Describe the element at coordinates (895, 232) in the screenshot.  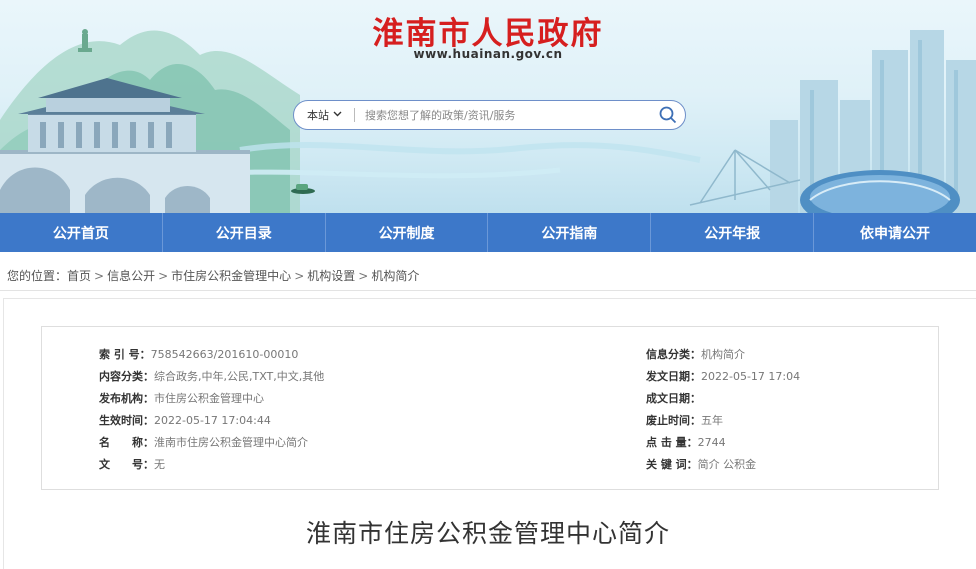
I see `nav-item-request-disclosure: 依申请公开` at that location.